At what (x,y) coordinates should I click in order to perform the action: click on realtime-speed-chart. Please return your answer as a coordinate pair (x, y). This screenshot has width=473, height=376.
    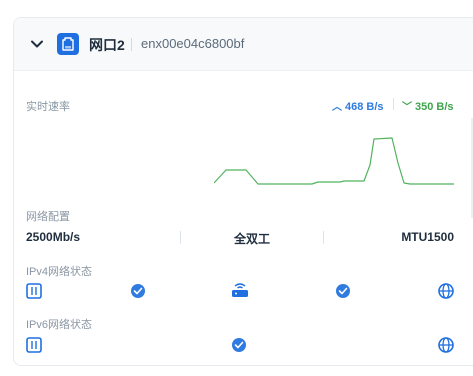
    Looking at the image, I should click on (334, 161).